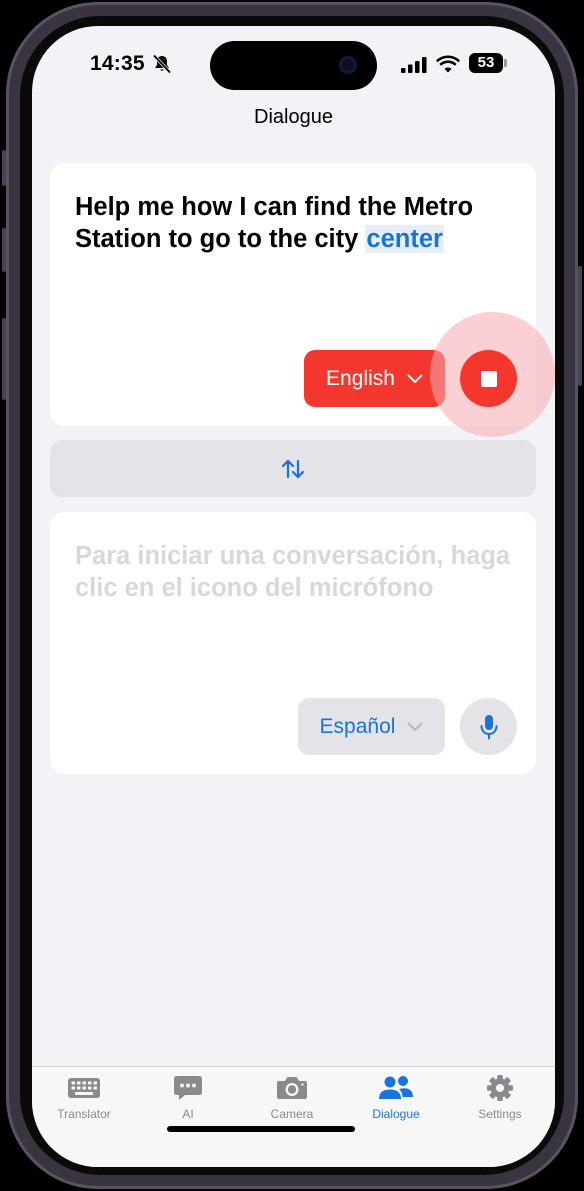 The height and width of the screenshot is (1191, 584). What do you see at coordinates (162, 64) in the screenshot?
I see `bell-slash-icon` at bounding box center [162, 64].